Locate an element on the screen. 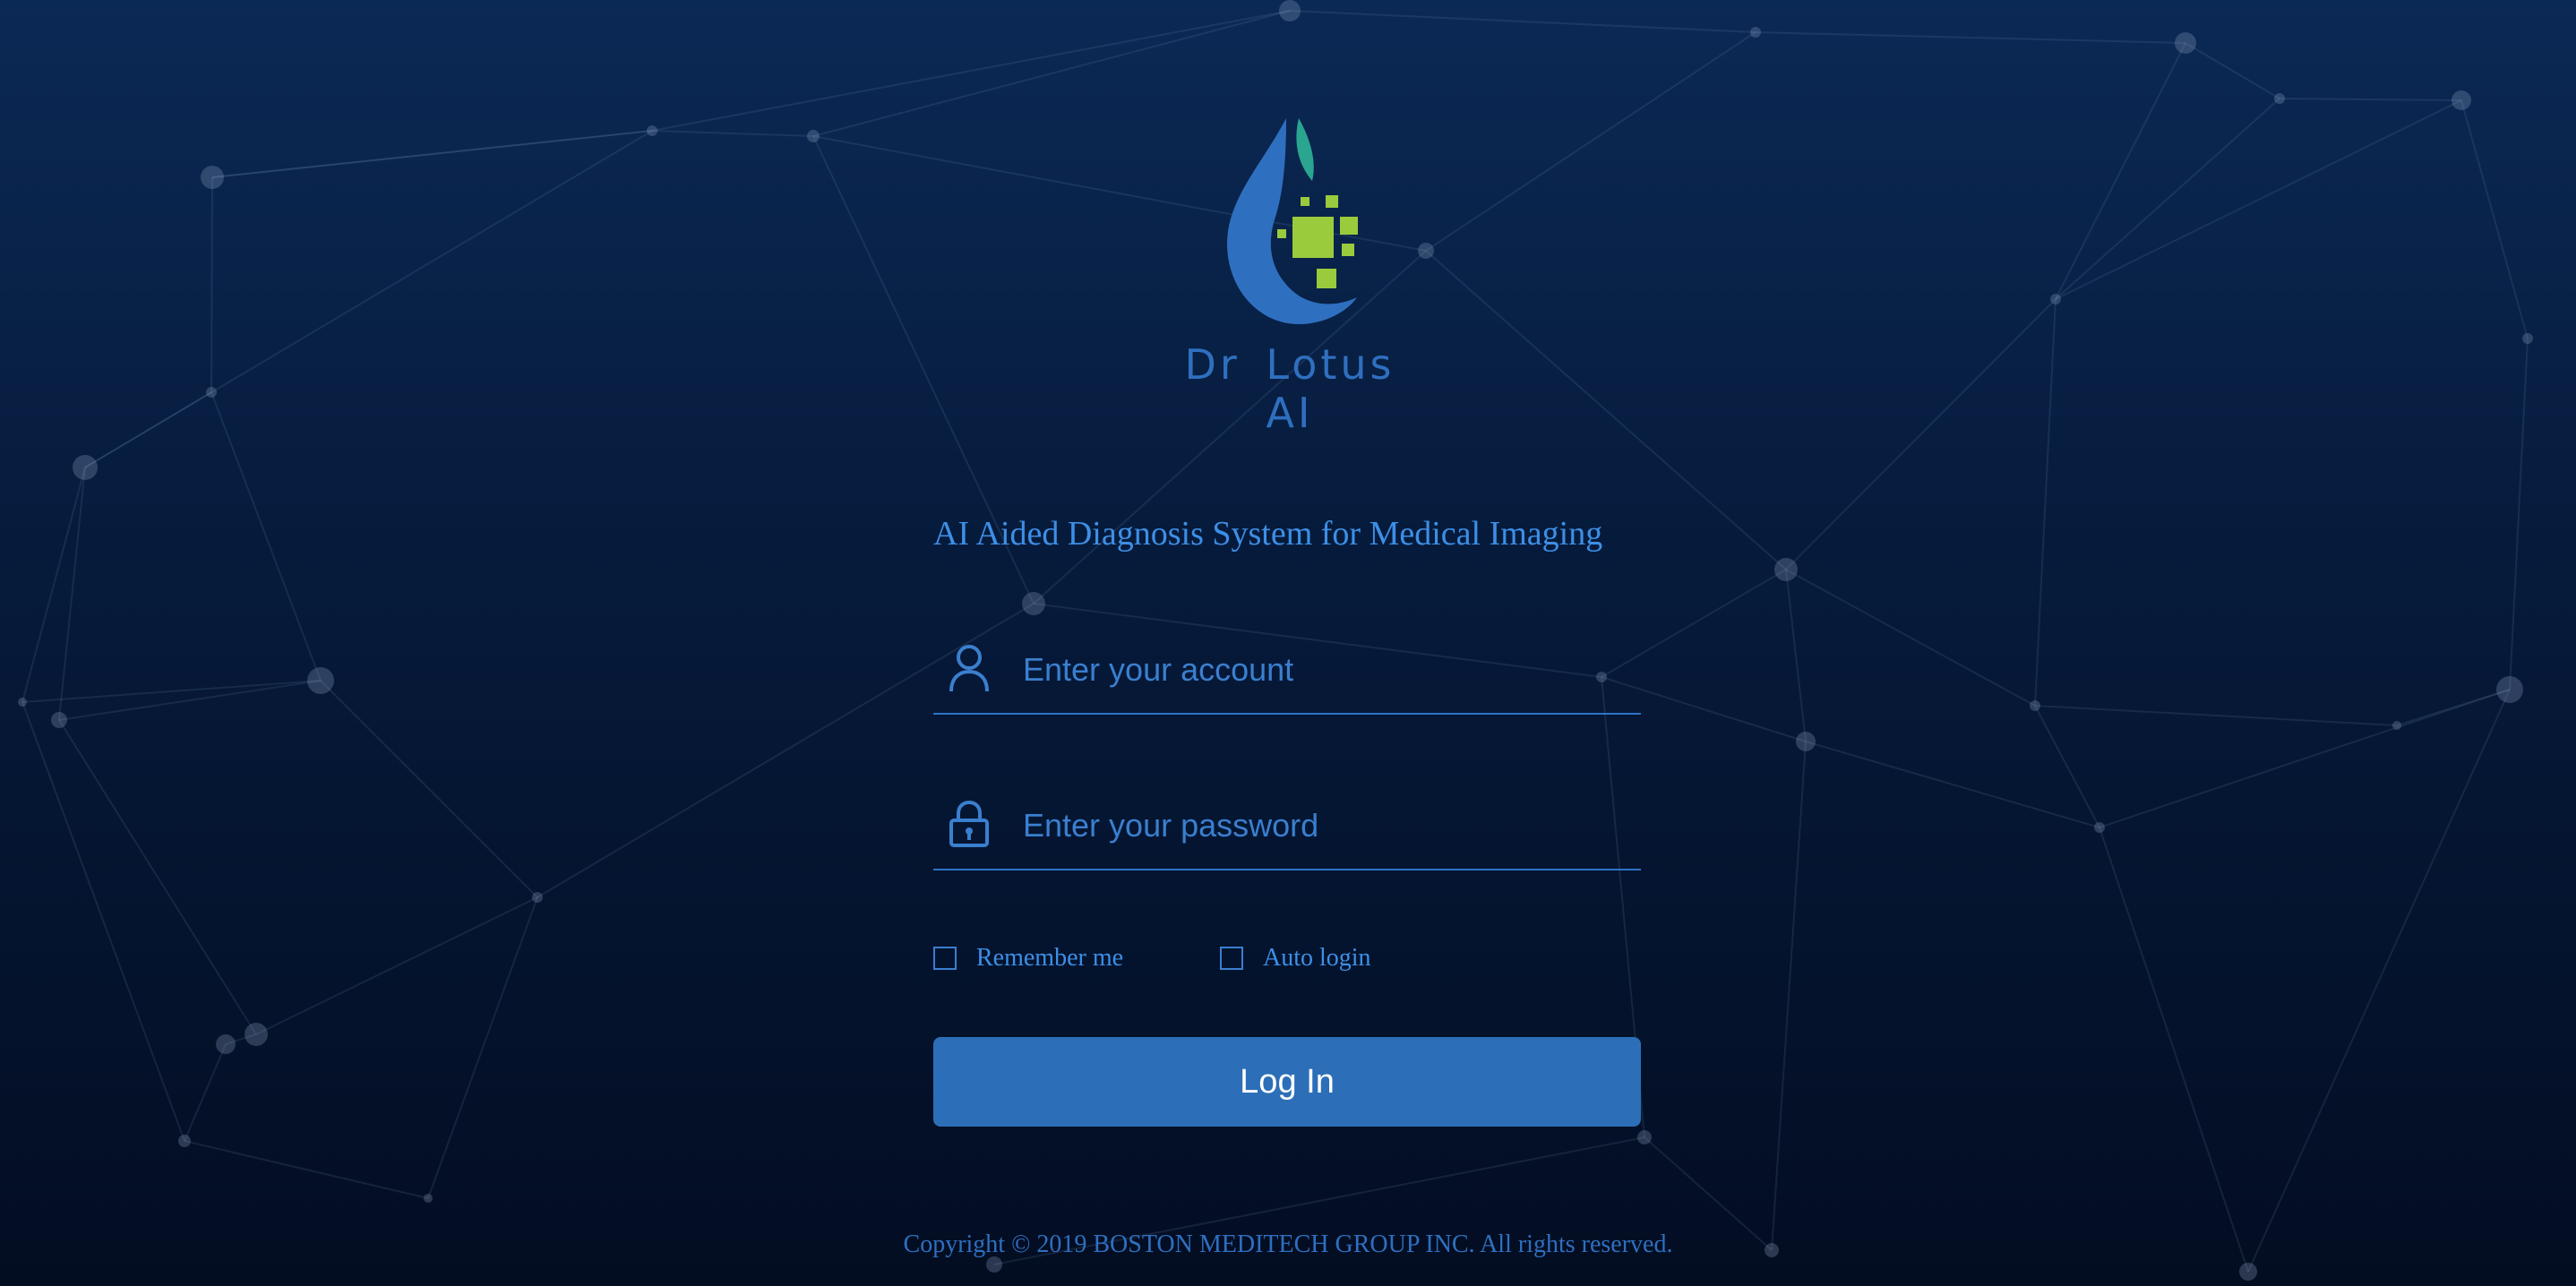  auto-login-checkbox: Auto login is located at coordinates (1295, 958).